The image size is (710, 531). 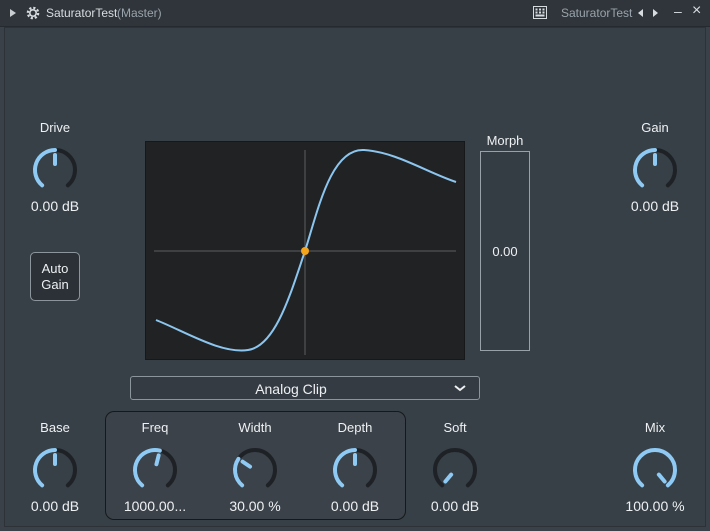 I want to click on freq-knob, so click(x=155, y=470).